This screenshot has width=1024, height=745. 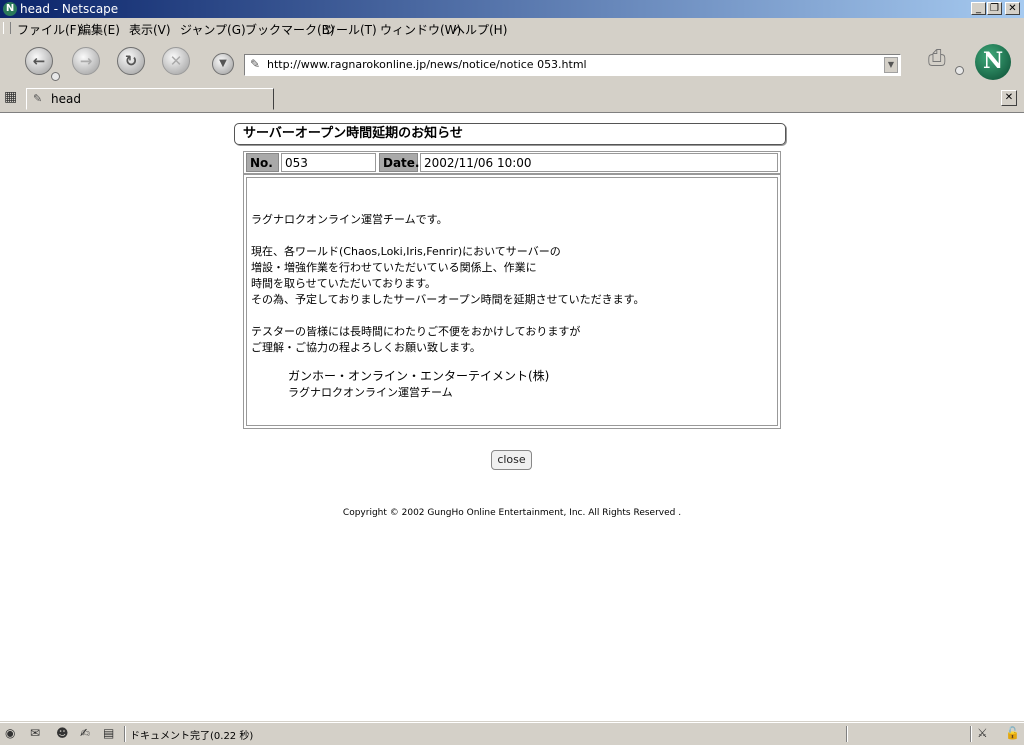 I want to click on print-dropdown, so click(x=959, y=70).